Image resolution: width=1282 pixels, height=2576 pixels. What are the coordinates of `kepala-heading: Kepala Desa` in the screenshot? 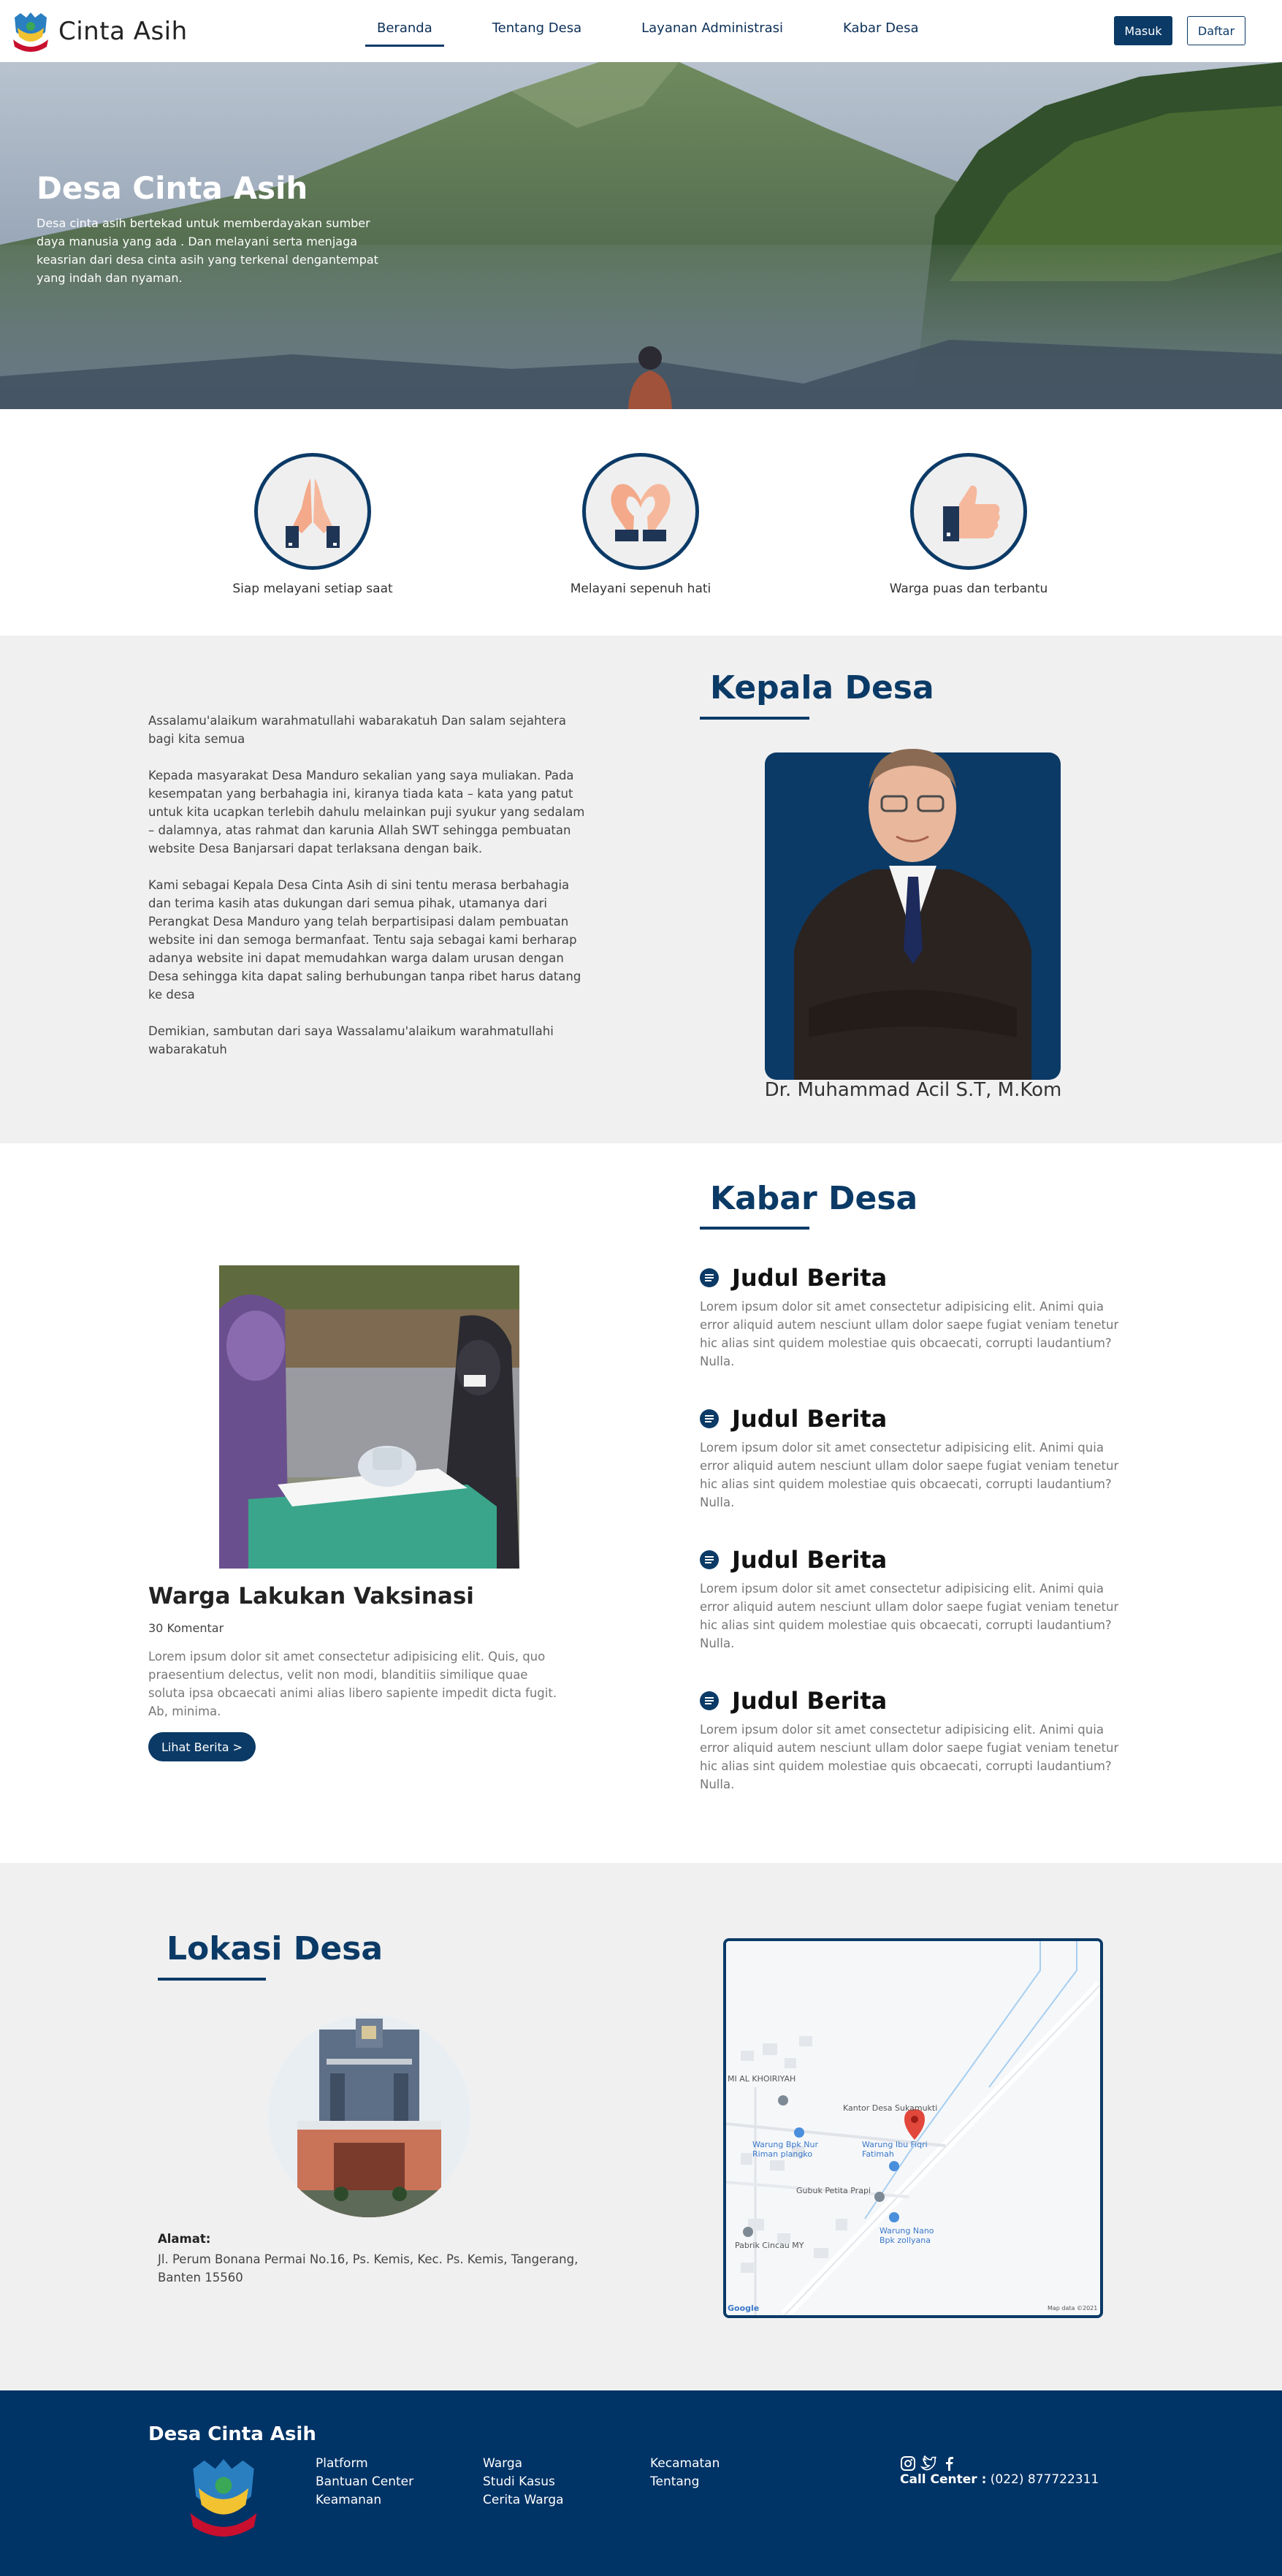 It's located at (822, 688).